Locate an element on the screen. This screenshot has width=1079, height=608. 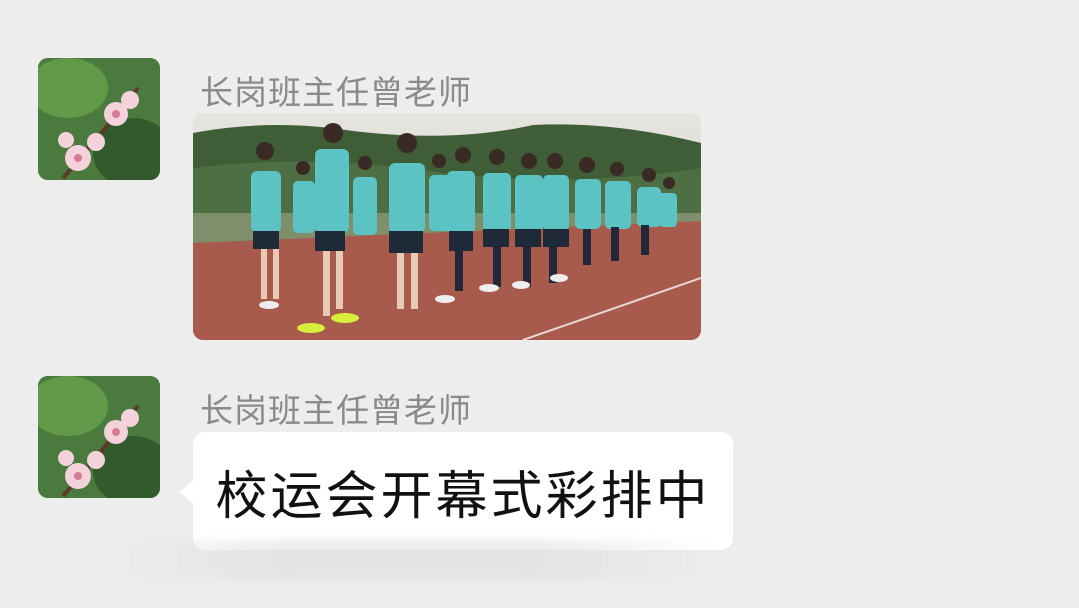
message-bubble: 校运会开幕式彩排中 is located at coordinates (456, 491).